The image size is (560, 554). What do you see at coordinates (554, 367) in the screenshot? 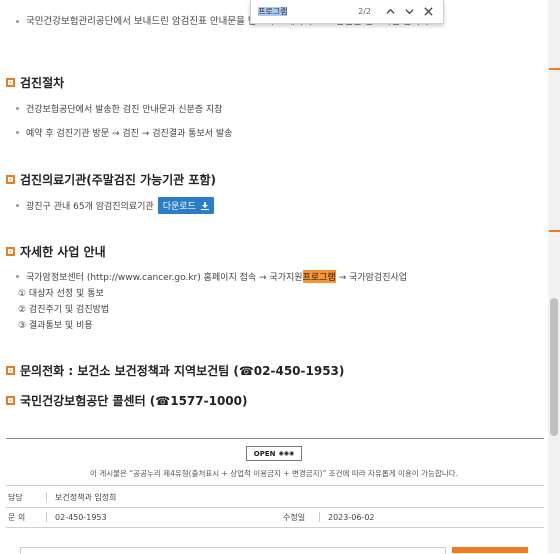
I see `scrollbar-thumb` at bounding box center [554, 367].